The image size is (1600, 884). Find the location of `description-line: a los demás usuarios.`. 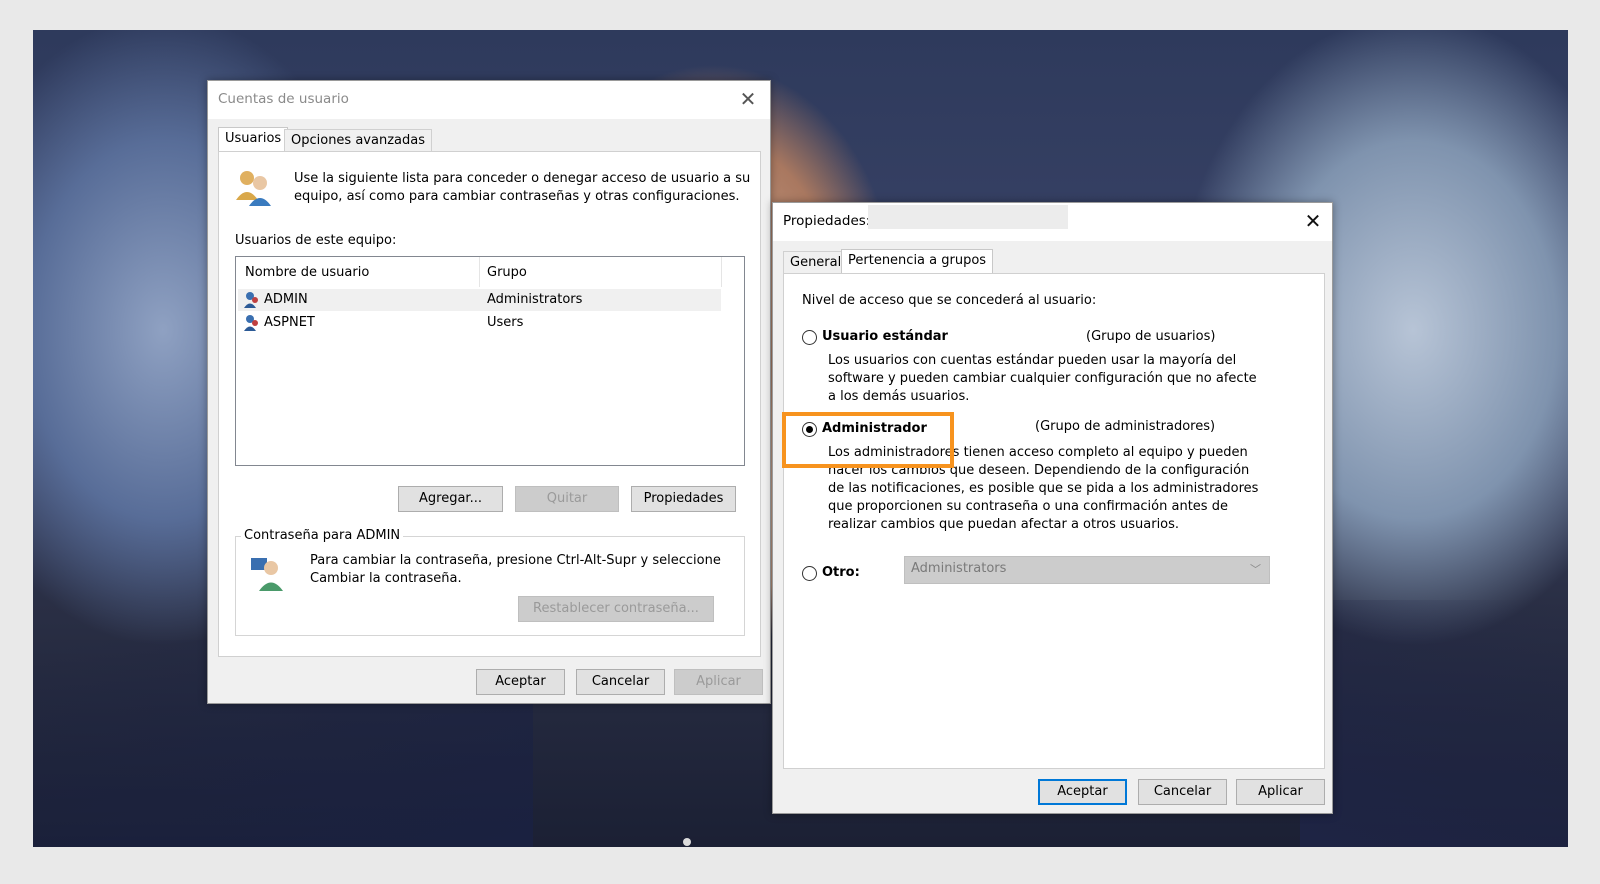

description-line: a los demás usuarios. is located at coordinates (899, 396).